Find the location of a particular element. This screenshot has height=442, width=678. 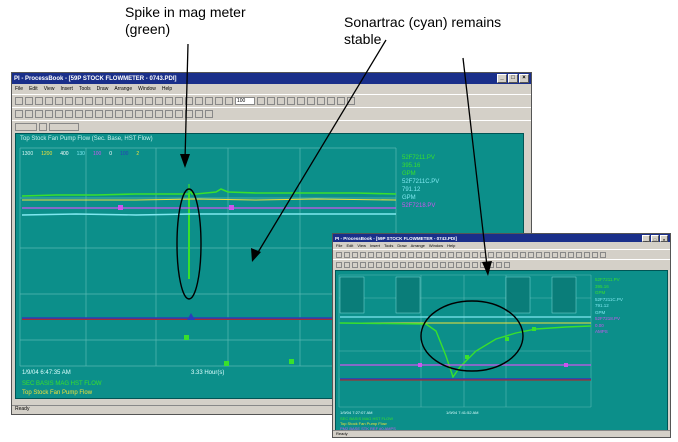

menu-item: File is located at coordinates (19, 89).